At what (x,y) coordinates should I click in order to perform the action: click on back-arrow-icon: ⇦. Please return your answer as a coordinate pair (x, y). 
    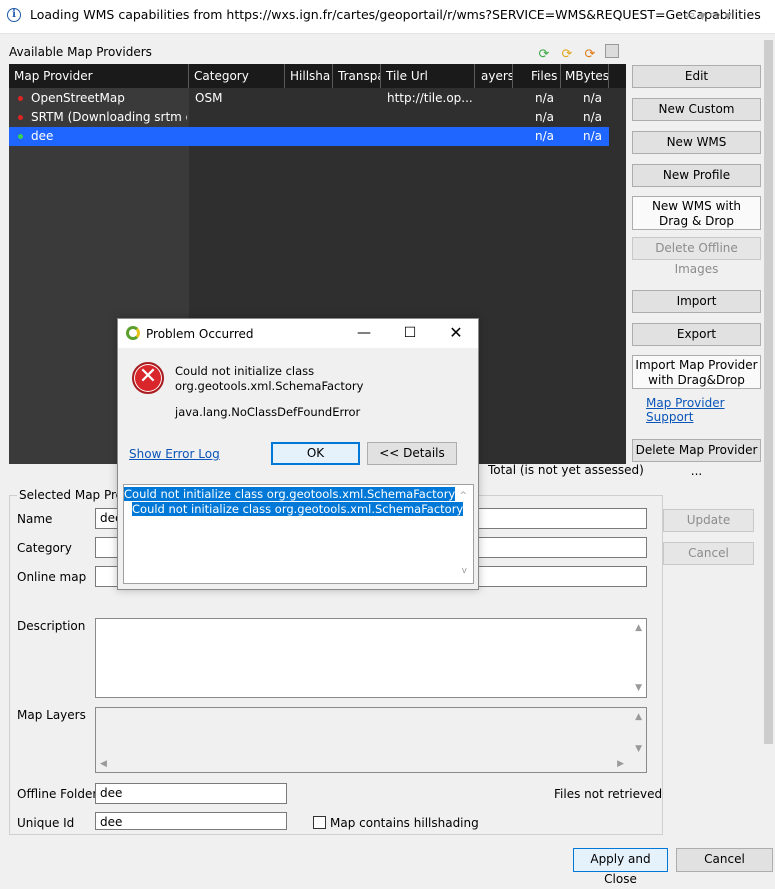
    Looking at the image, I should click on (691, 15).